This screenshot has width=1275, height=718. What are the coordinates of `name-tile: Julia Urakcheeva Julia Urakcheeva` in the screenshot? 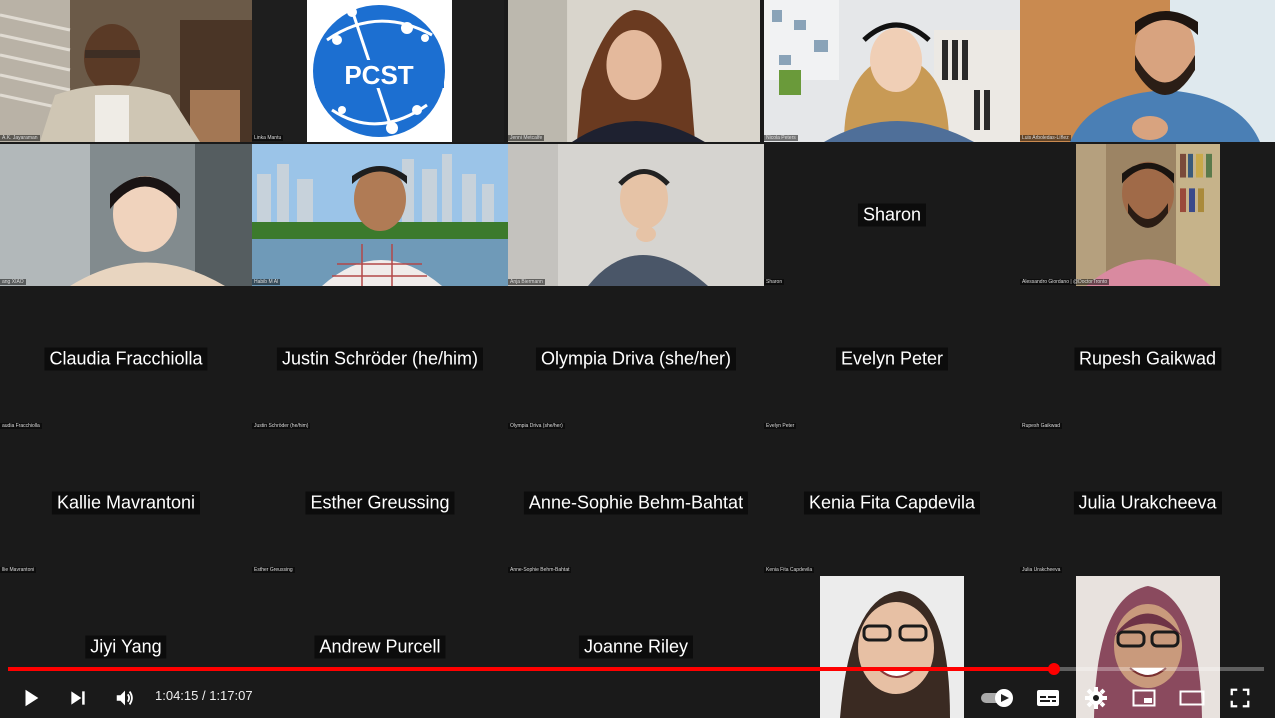 It's located at (1147, 503).